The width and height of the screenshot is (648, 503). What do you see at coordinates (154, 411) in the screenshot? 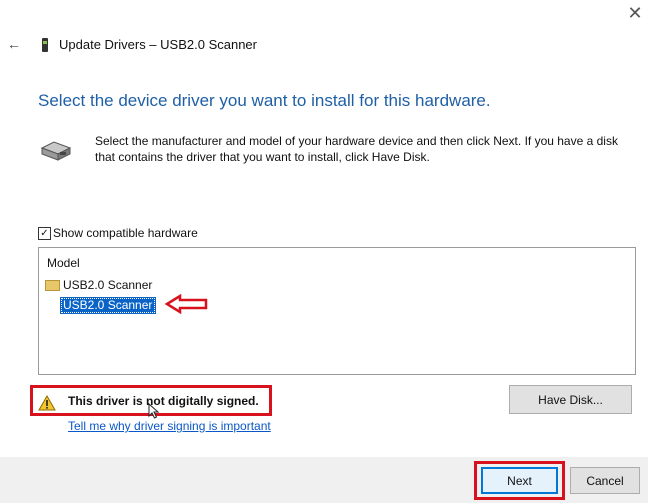
I see `mouse-cursor-icon` at bounding box center [154, 411].